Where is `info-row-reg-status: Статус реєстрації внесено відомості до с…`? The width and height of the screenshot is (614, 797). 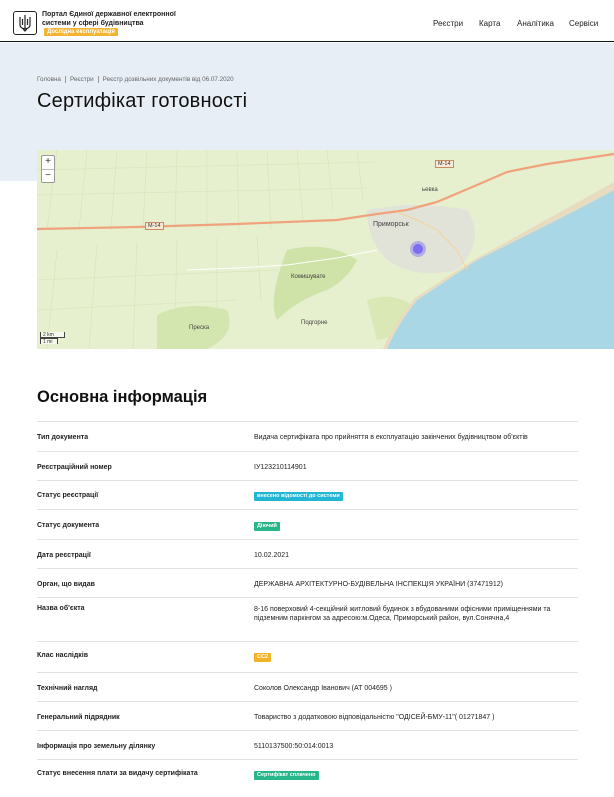 info-row-reg-status: Статус реєстрації внесено відомості до с… is located at coordinates (307, 494).